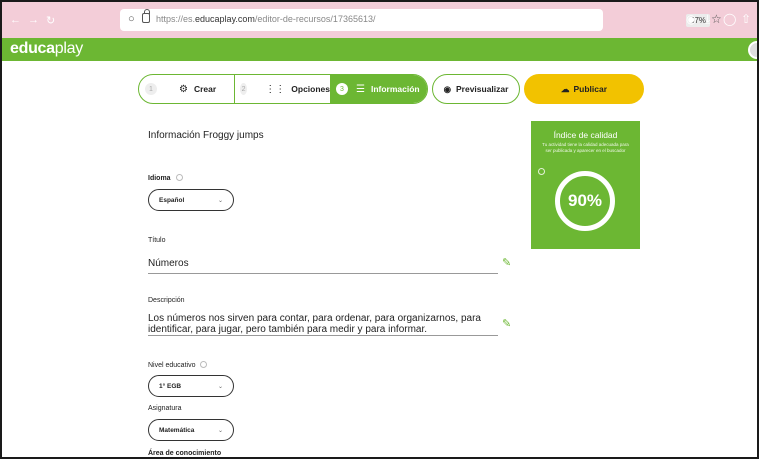 The height and width of the screenshot is (459, 759). Describe the element at coordinates (131, 19) in the screenshot. I see `shield-icon: ○` at that location.